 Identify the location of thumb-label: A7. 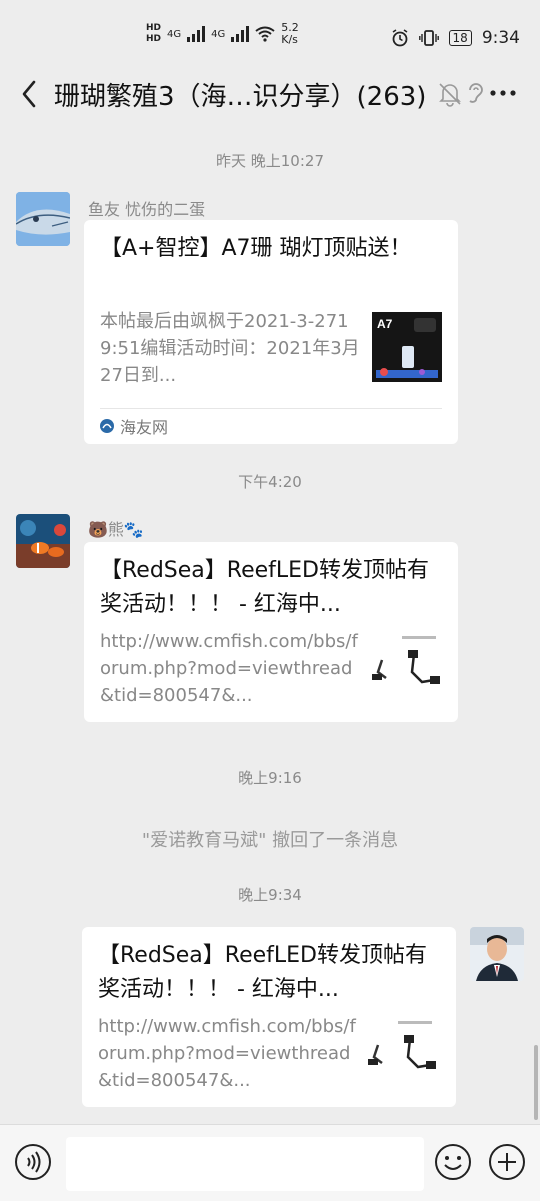
(385, 324).